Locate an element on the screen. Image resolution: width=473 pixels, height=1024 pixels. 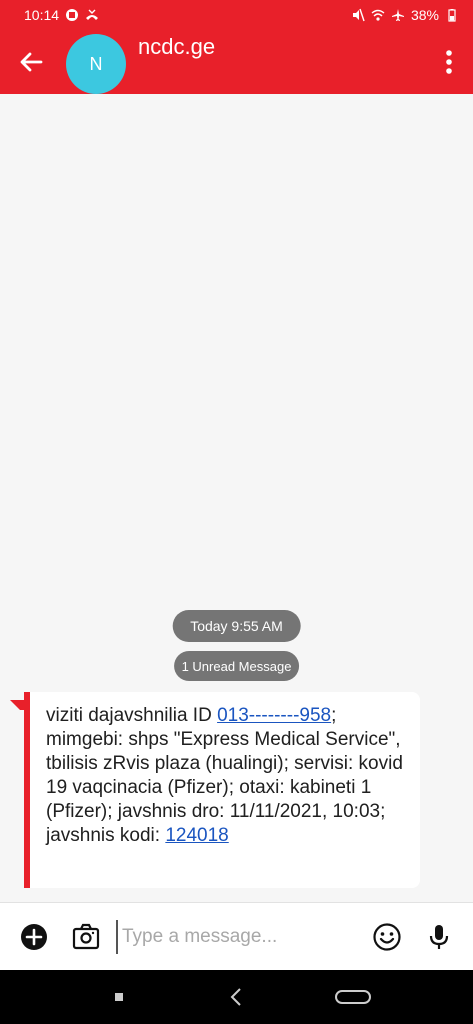
camera-icon is located at coordinates (86, 936).